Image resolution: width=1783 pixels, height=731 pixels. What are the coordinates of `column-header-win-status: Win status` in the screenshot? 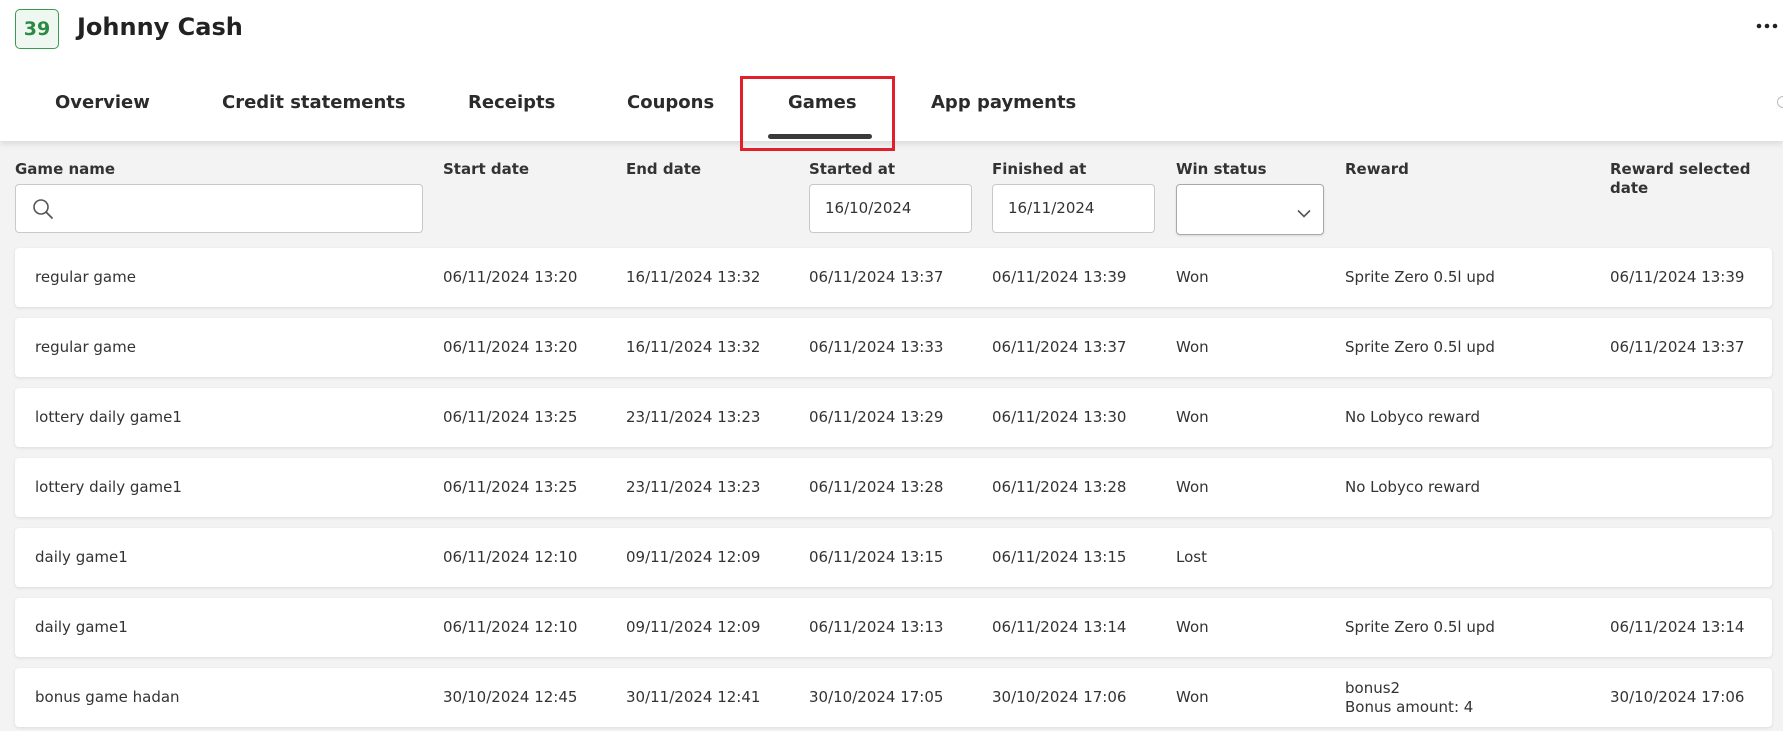 It's located at (1221, 169).